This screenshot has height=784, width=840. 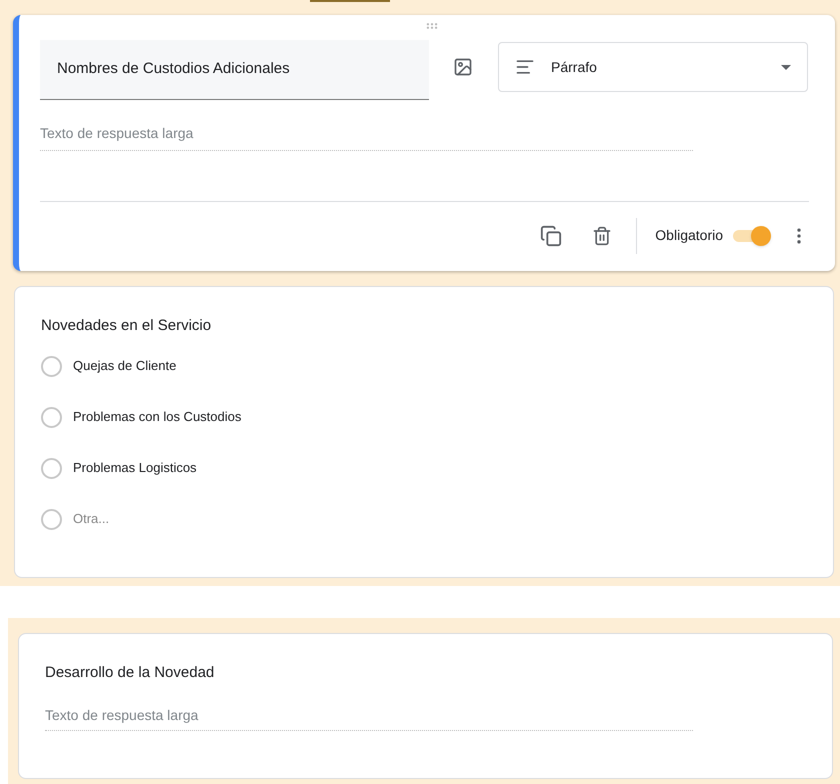 What do you see at coordinates (157, 417) in the screenshot?
I see `option-label: Problemas con los Custodios` at bounding box center [157, 417].